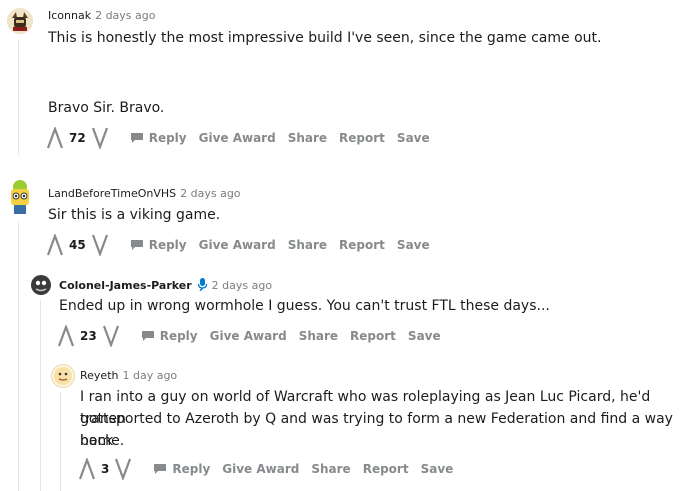 The width and height of the screenshot is (690, 491). What do you see at coordinates (125, 285) in the screenshot?
I see `comment-author: Colonel-James-Parker` at bounding box center [125, 285].